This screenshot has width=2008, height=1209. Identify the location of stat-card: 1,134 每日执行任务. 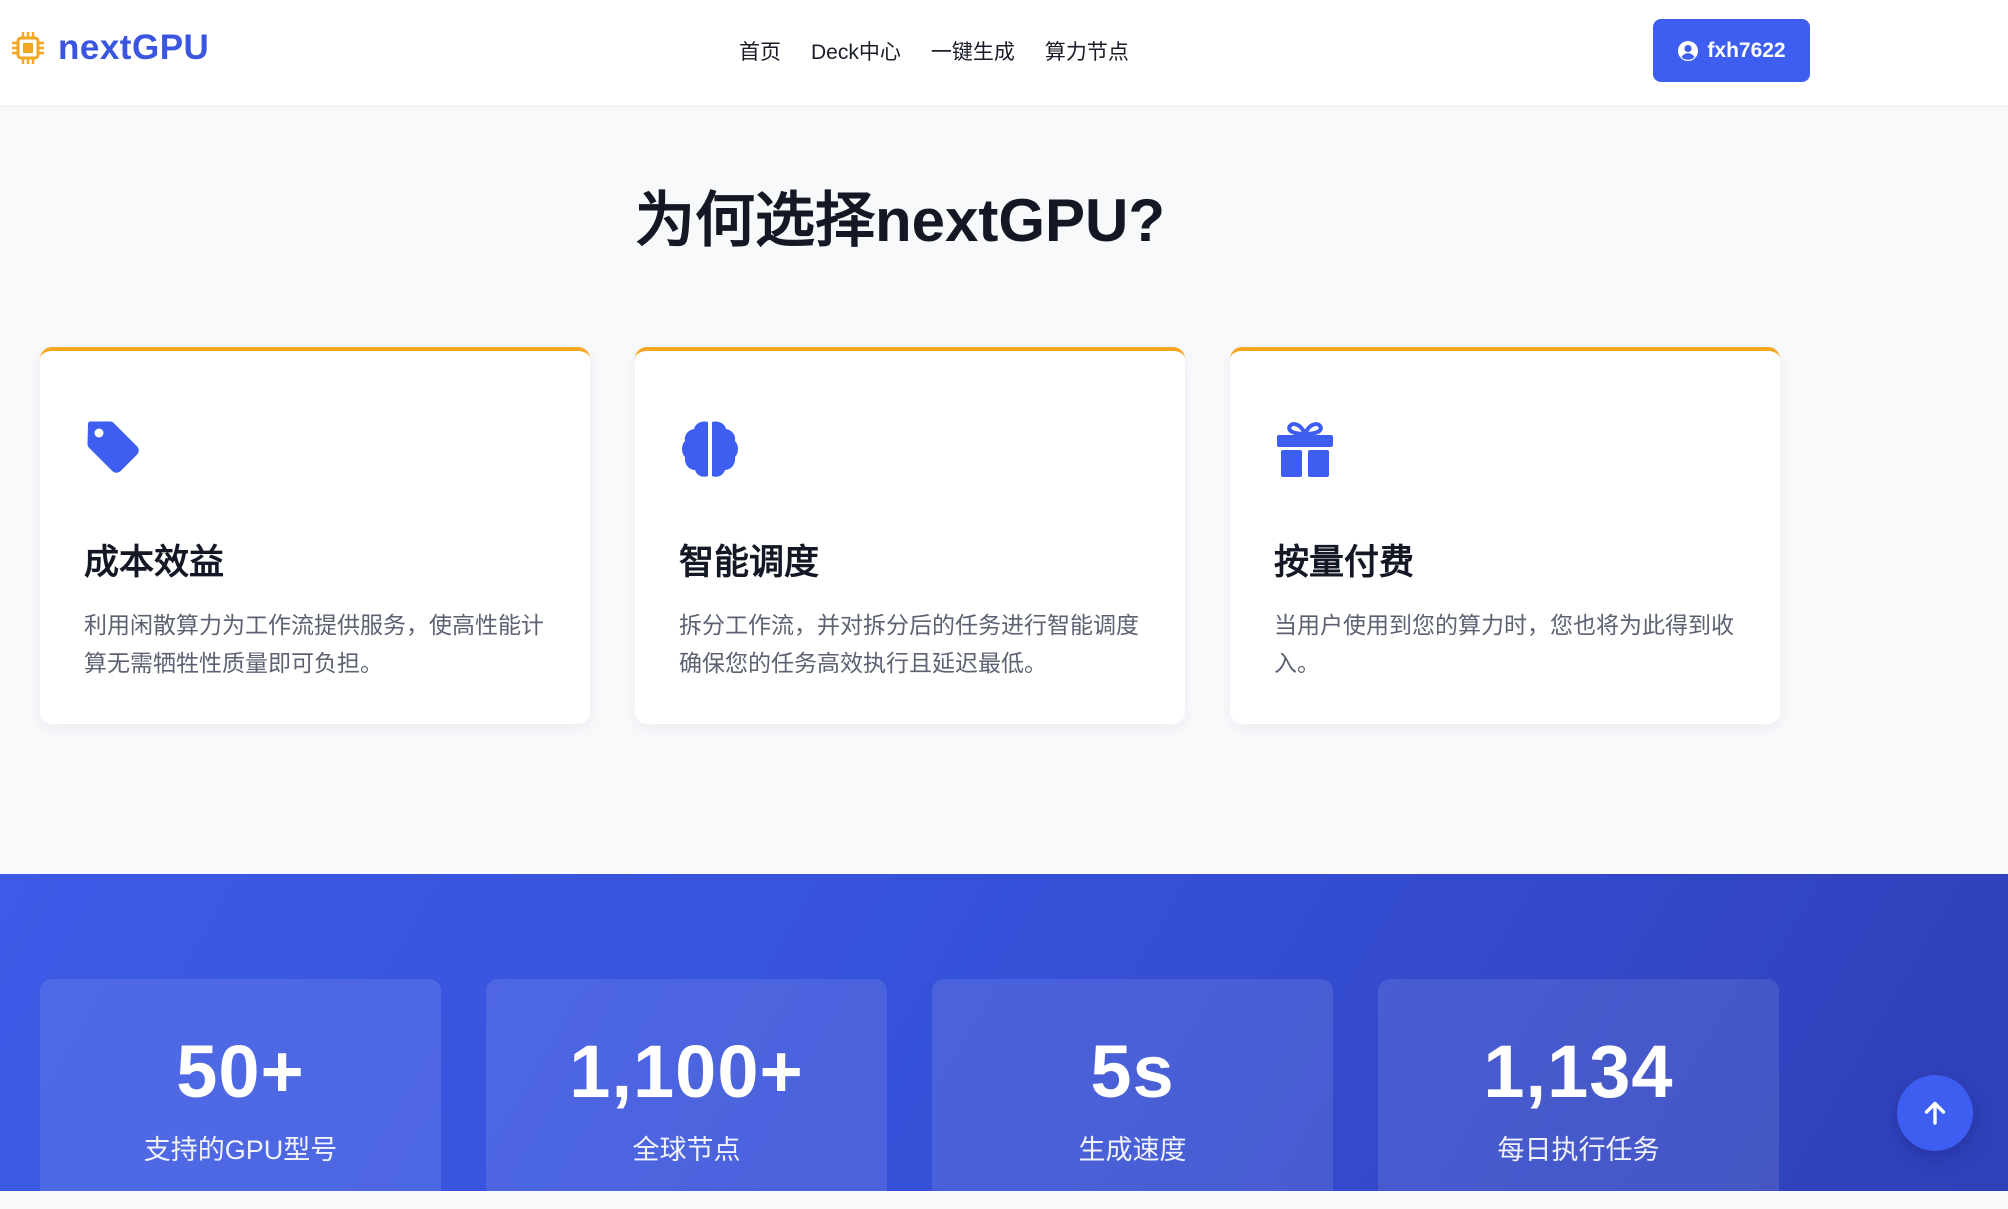
(1578, 1094).